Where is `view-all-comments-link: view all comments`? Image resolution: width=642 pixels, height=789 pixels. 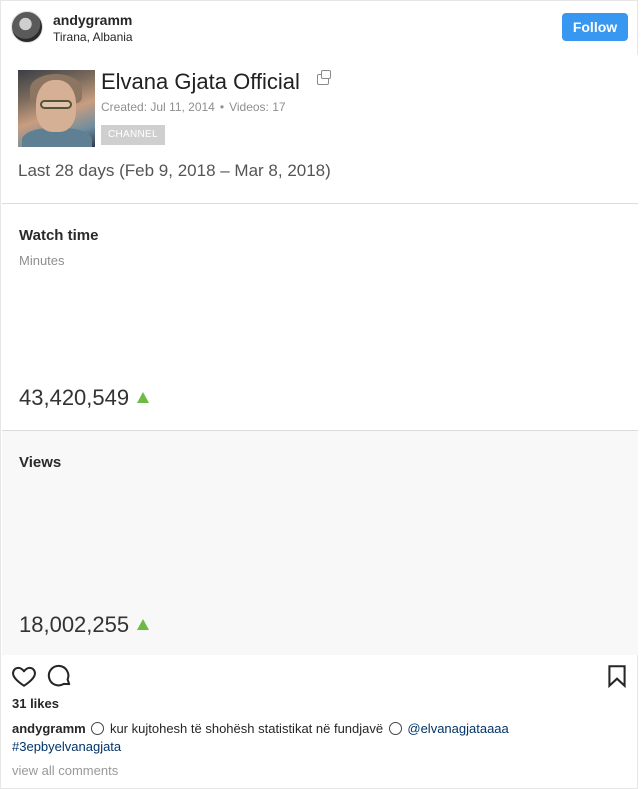
view-all-comments-link: view all comments is located at coordinates (65, 770).